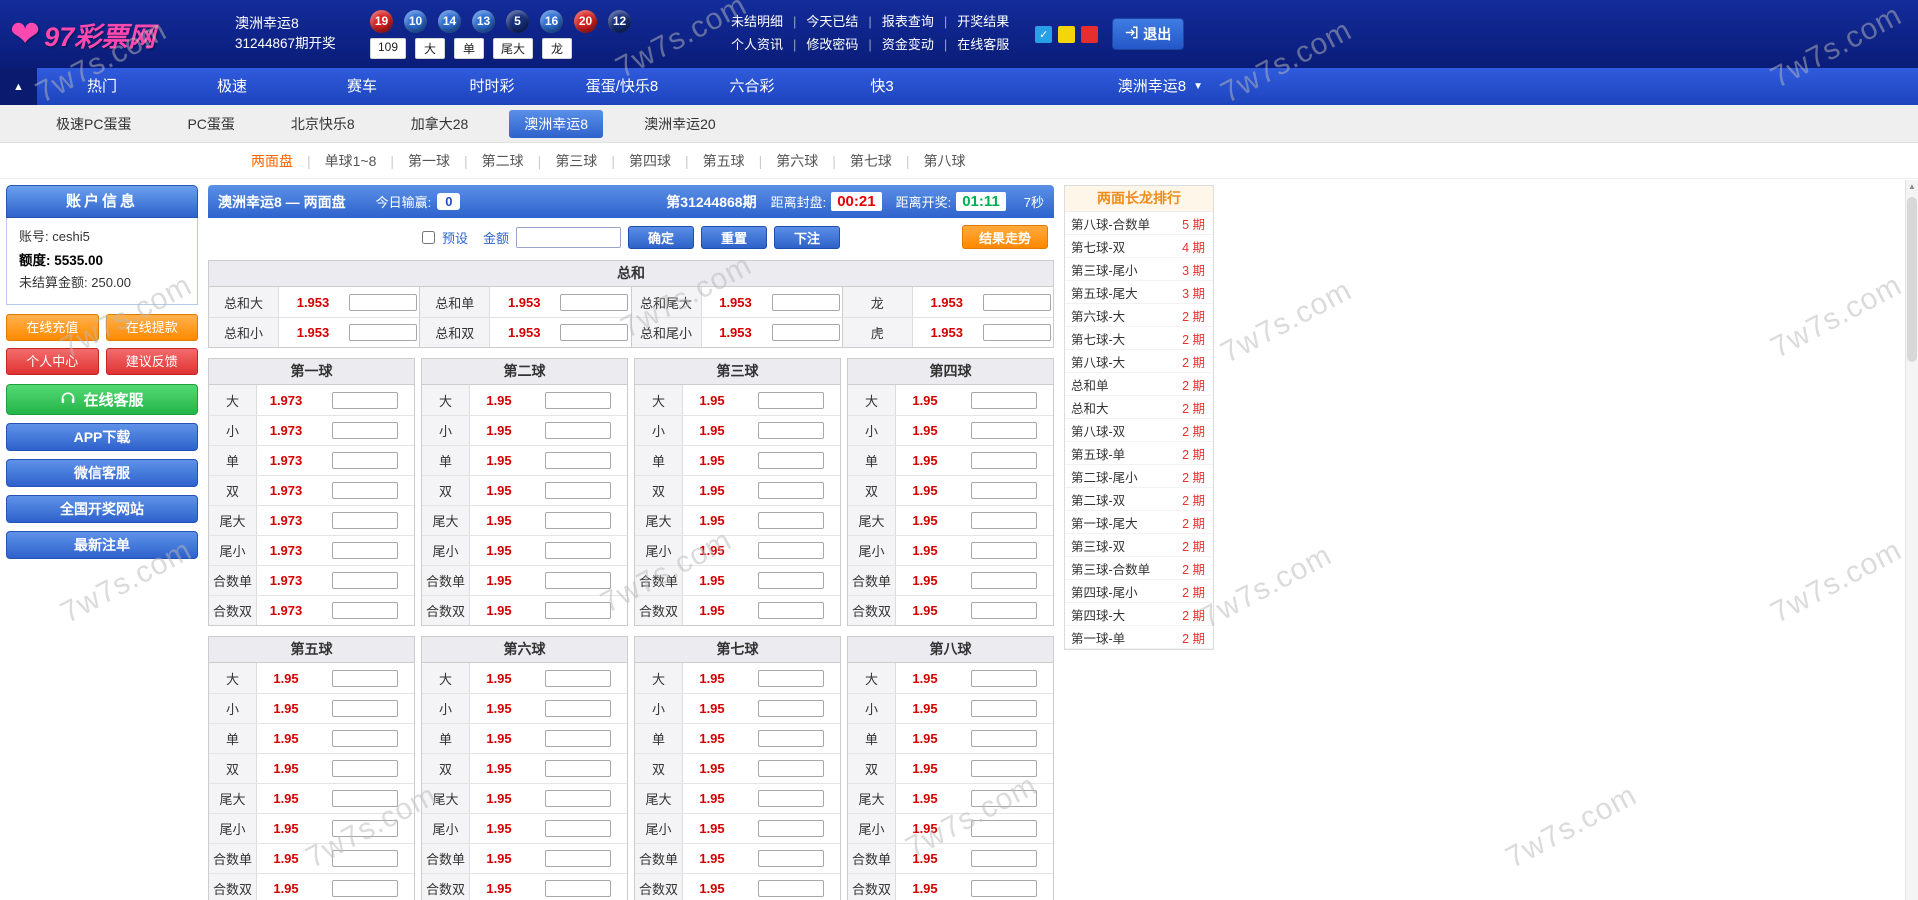 The height and width of the screenshot is (900, 1918). What do you see at coordinates (102, 509) in the screenshot?
I see `national-results-button: 全国开奖网站` at bounding box center [102, 509].